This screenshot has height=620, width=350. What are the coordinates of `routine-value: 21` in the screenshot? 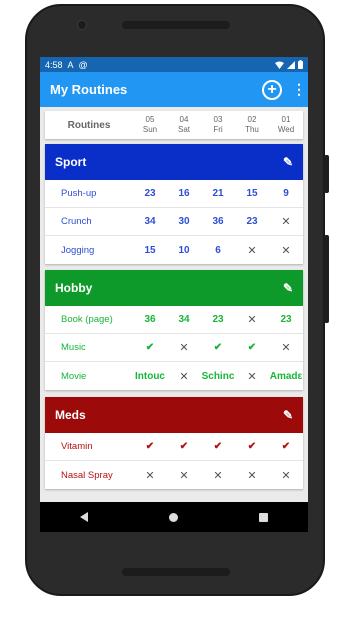 It's located at (218, 193).